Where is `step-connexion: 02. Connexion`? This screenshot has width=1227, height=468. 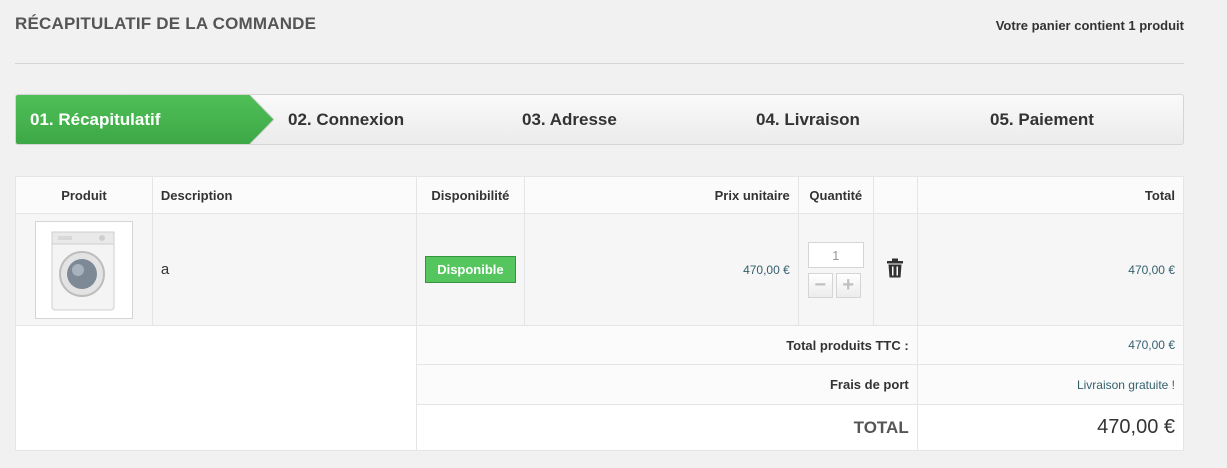 step-connexion: 02. Connexion is located at coordinates (367, 119).